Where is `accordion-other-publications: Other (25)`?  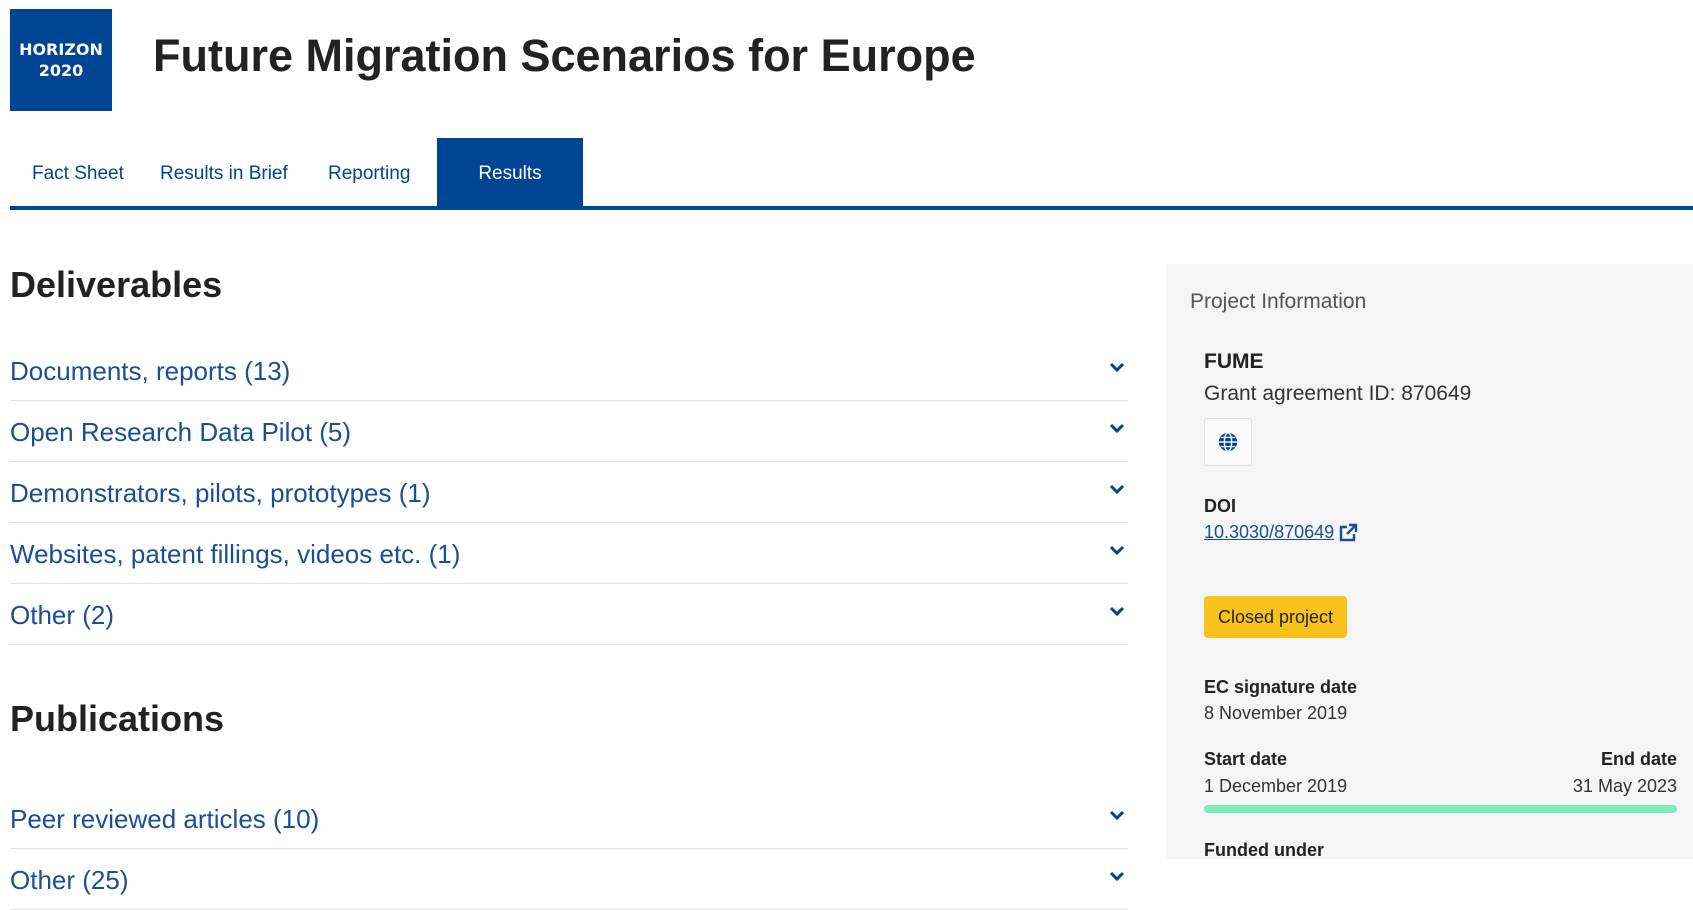 accordion-other-publications: Other (25) is located at coordinates (569, 879).